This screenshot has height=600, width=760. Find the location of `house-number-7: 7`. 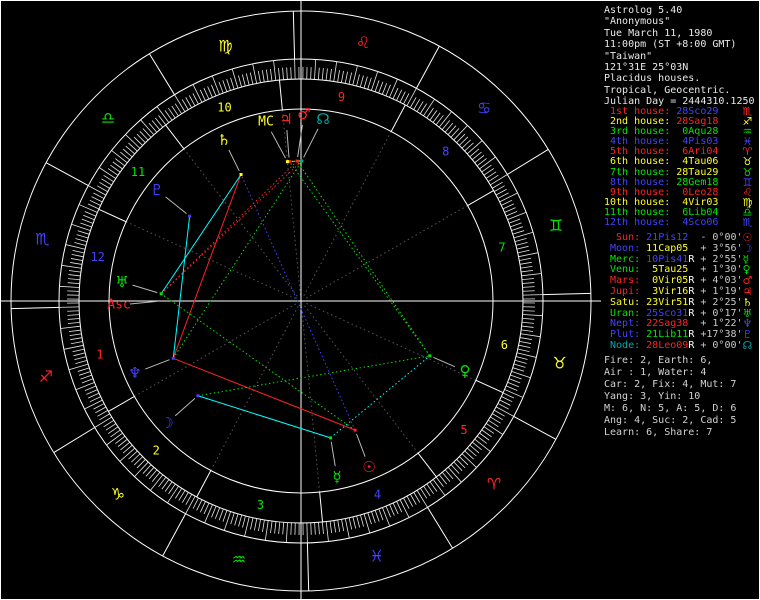

house-number-7: 7 is located at coordinates (501, 247).